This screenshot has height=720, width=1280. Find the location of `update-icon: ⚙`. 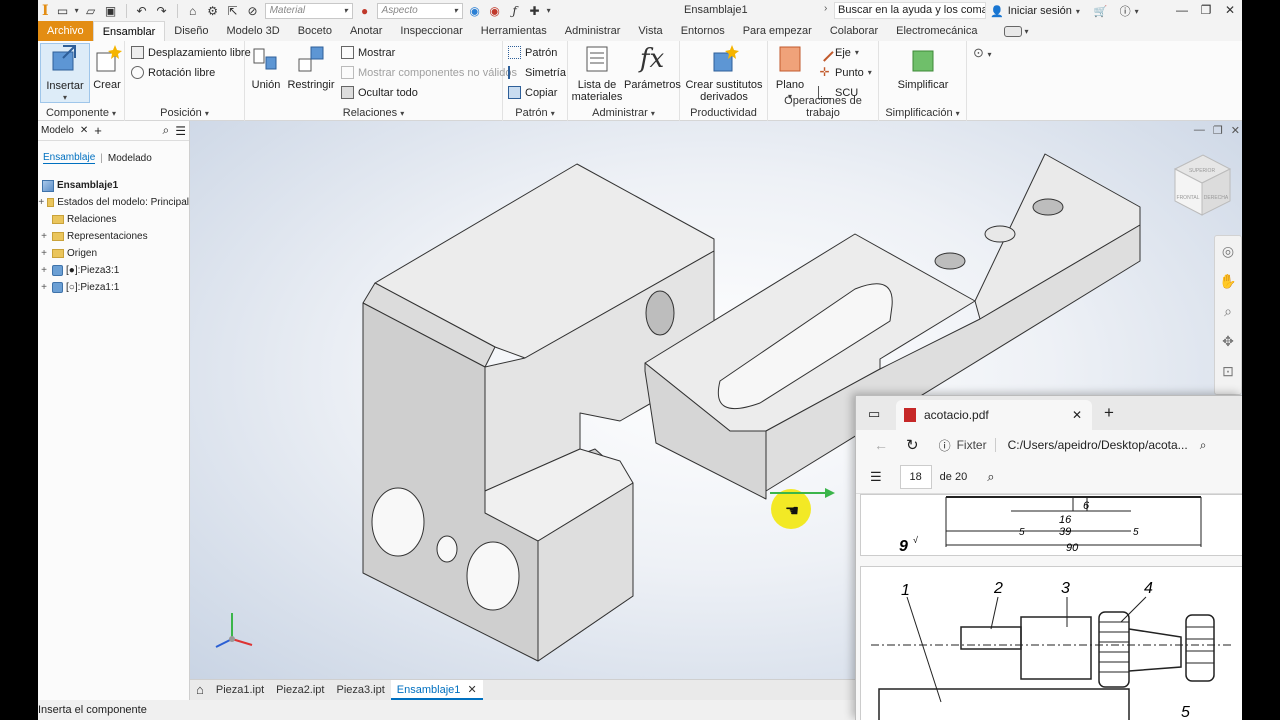

update-icon: ⚙ is located at coordinates (213, 11).